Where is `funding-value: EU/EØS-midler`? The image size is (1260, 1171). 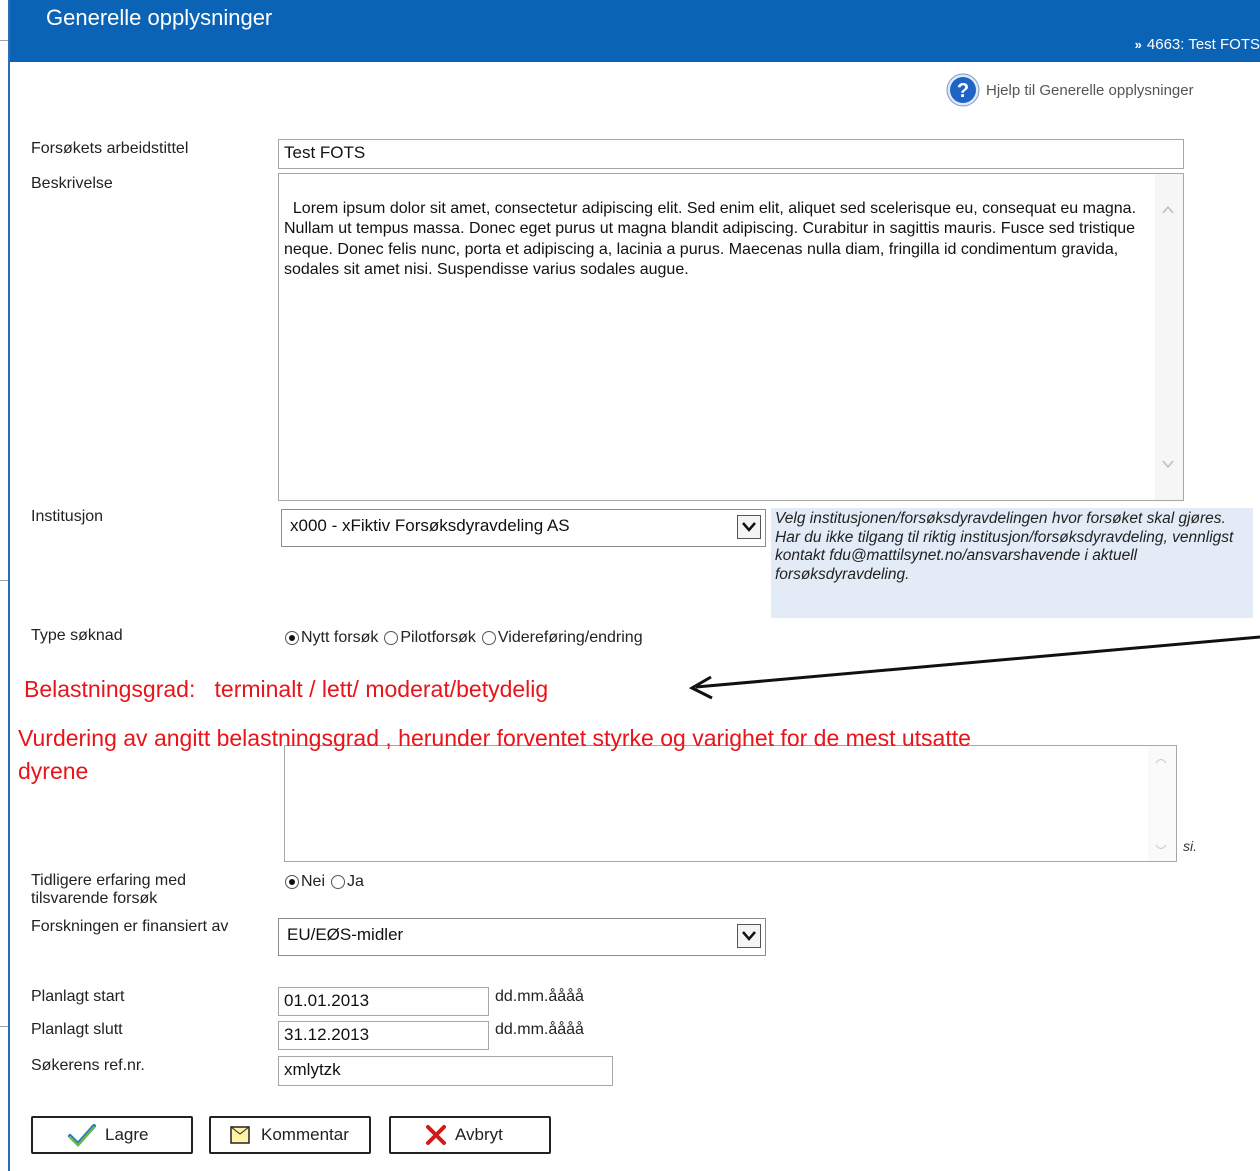 funding-value: EU/EØS-midler is located at coordinates (345, 934).